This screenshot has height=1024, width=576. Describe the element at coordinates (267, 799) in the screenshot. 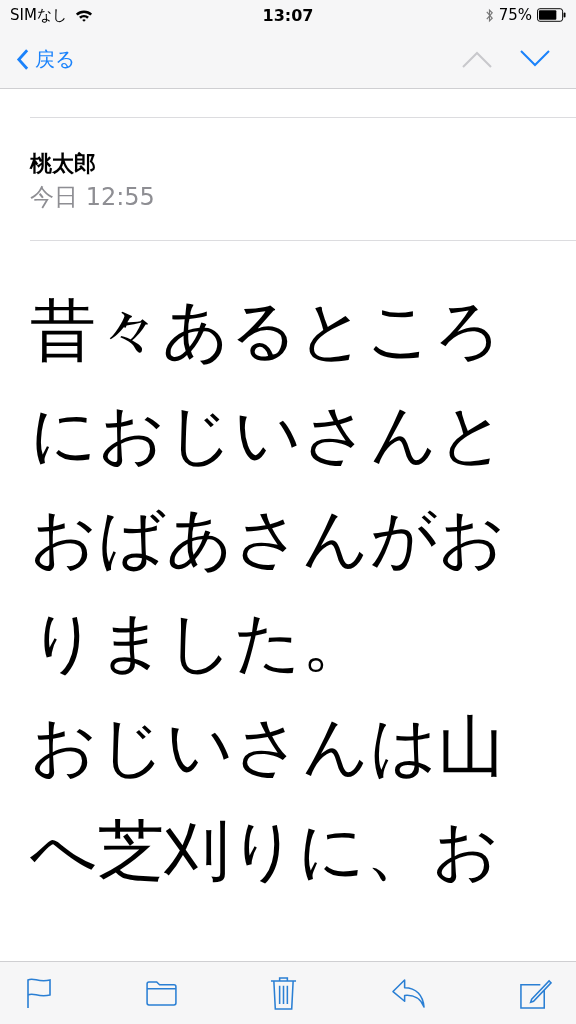

I see `message-paragraph: おじいさんは山へ芝刈りに、お` at that location.